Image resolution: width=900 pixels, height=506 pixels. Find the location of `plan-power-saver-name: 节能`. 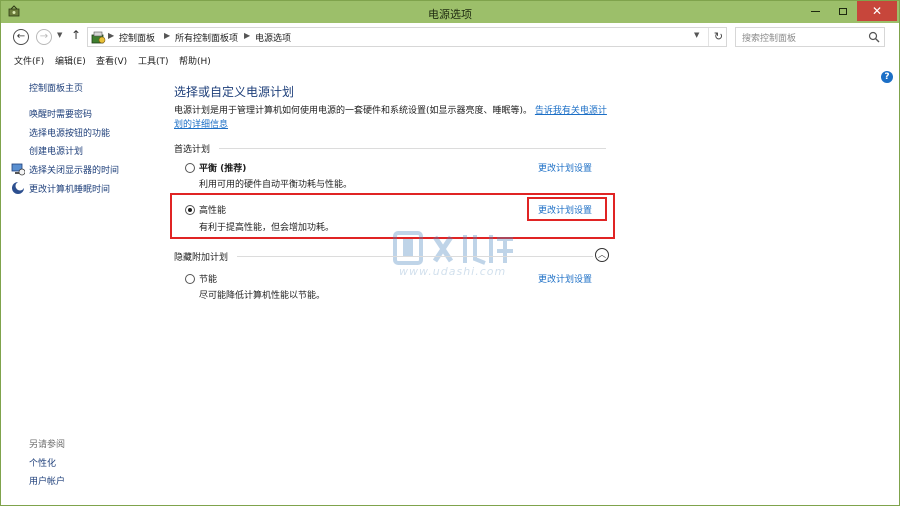

plan-power-saver-name: 节能 is located at coordinates (208, 278).